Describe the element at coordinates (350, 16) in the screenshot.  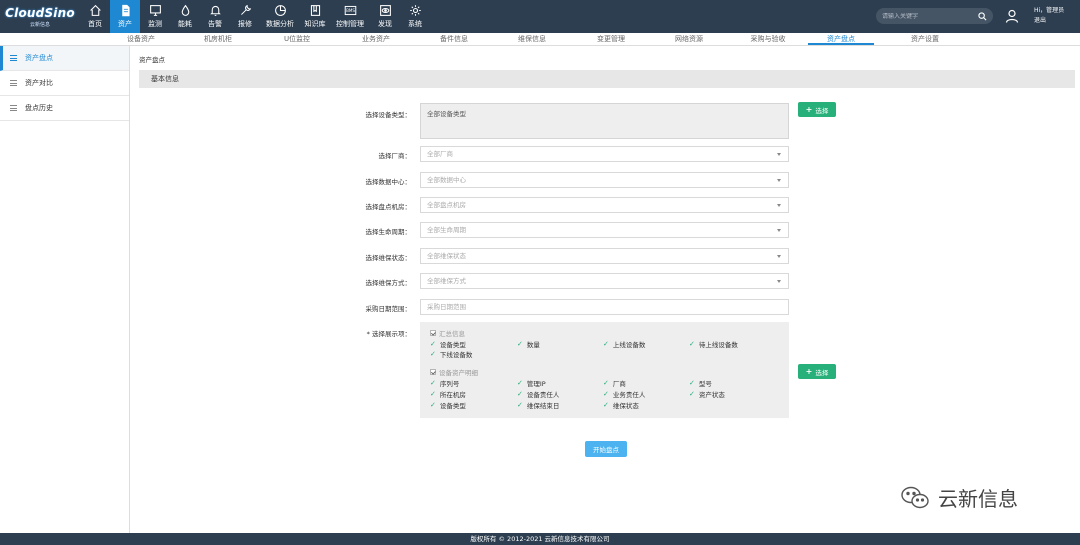
I see `nav-item-control: BMS 控制管理` at that location.